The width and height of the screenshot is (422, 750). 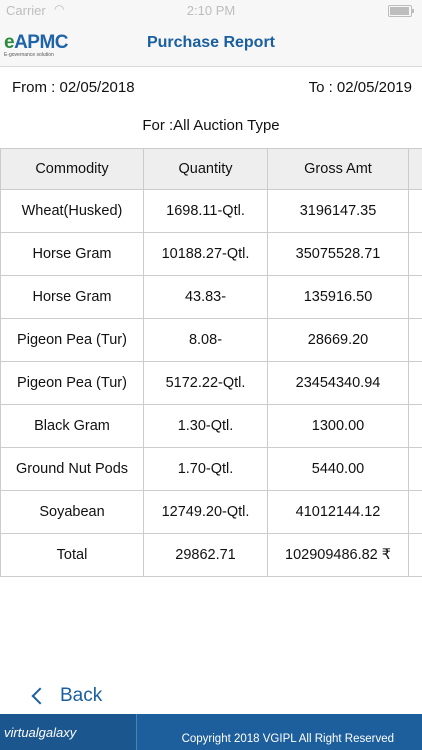 I want to click on quantity-cell: 1.70-Qtl., so click(x=205, y=469).